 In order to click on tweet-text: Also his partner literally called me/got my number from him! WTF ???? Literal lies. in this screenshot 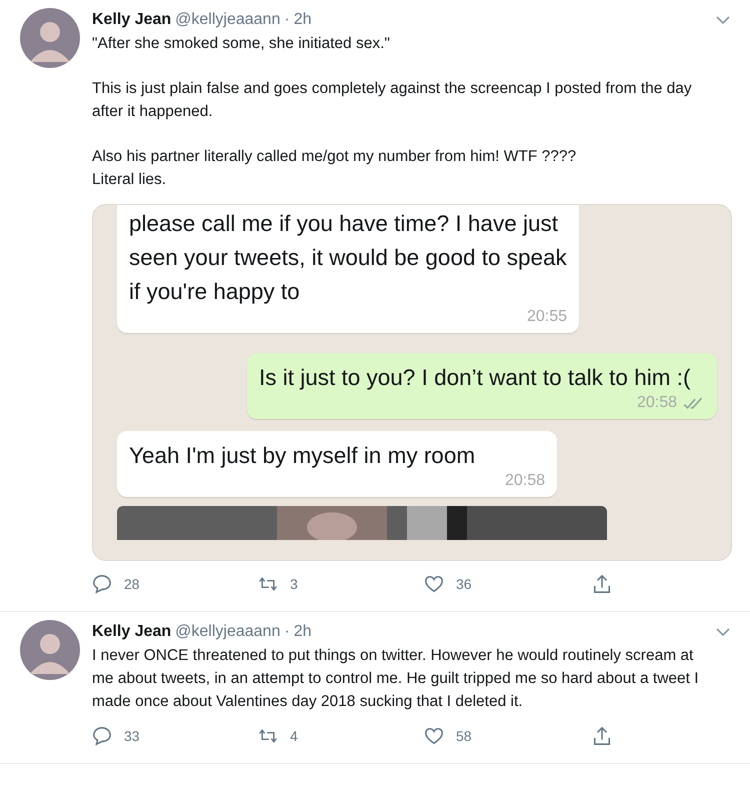, I will do `click(335, 168)`.